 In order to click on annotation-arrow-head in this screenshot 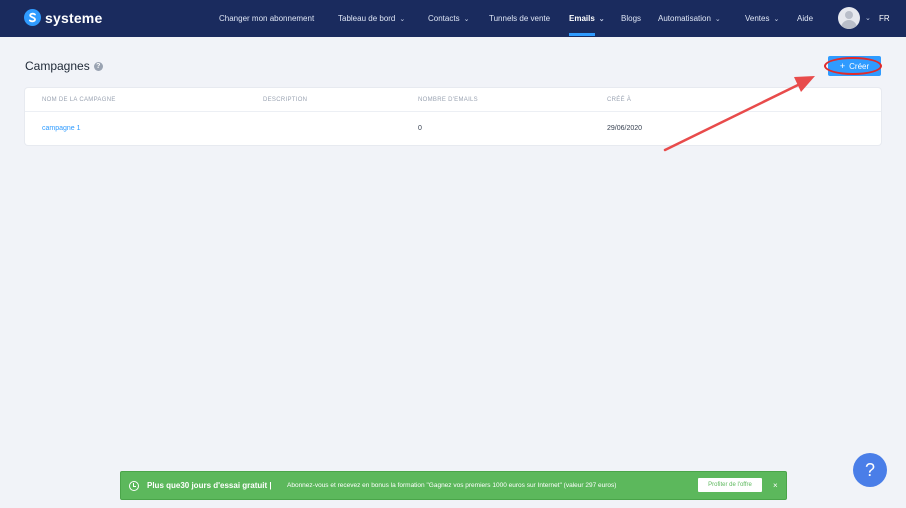, I will do `click(804, 84)`.